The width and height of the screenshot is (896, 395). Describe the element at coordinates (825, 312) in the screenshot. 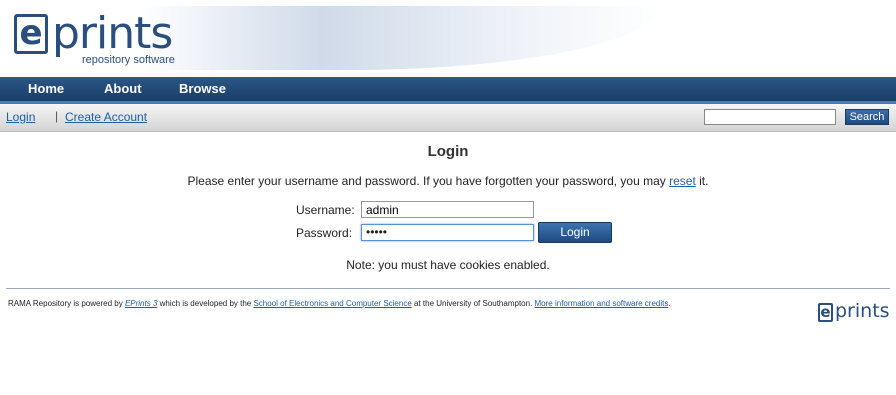

I see `footer-logo-letter-box: e` at that location.